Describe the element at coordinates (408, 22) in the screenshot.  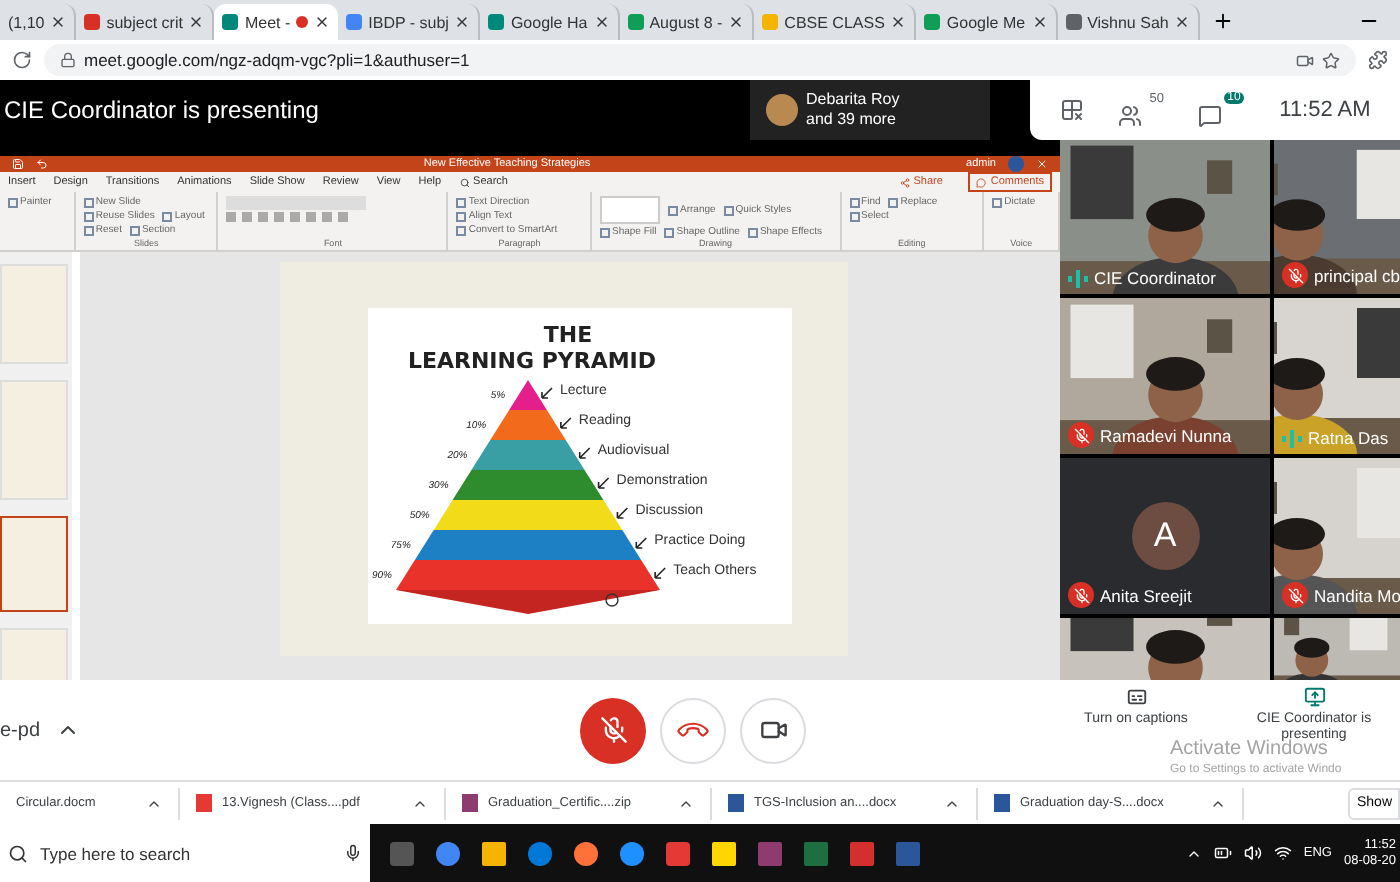
I see `tab-title: IBDP - subj` at that location.